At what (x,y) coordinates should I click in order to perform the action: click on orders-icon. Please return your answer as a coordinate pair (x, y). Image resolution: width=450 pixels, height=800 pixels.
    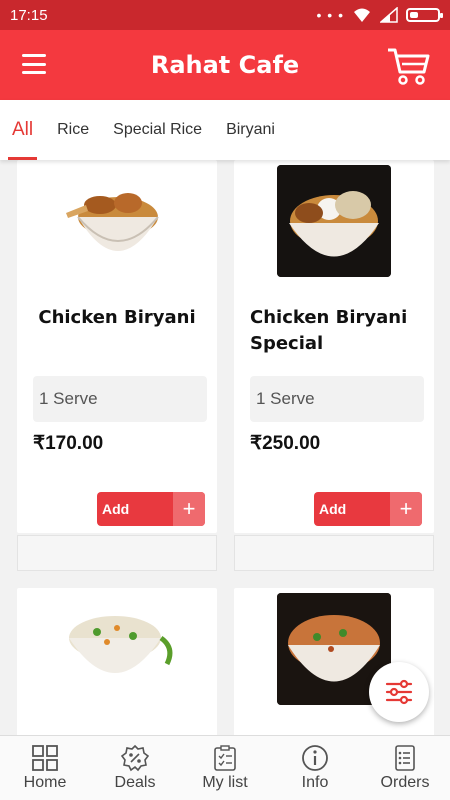
    Looking at the image, I should click on (405, 758).